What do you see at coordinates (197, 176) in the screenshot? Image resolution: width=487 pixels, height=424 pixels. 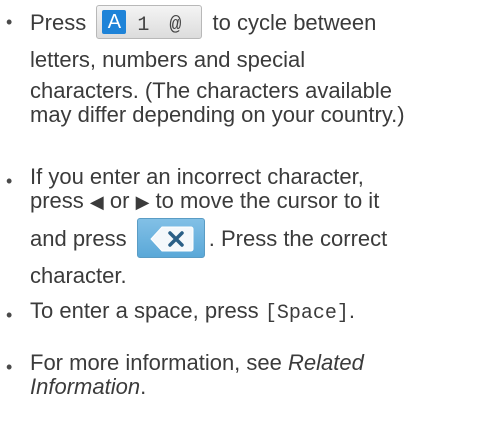 I see `item2-line1: If you enter an incorrect character,` at bounding box center [197, 176].